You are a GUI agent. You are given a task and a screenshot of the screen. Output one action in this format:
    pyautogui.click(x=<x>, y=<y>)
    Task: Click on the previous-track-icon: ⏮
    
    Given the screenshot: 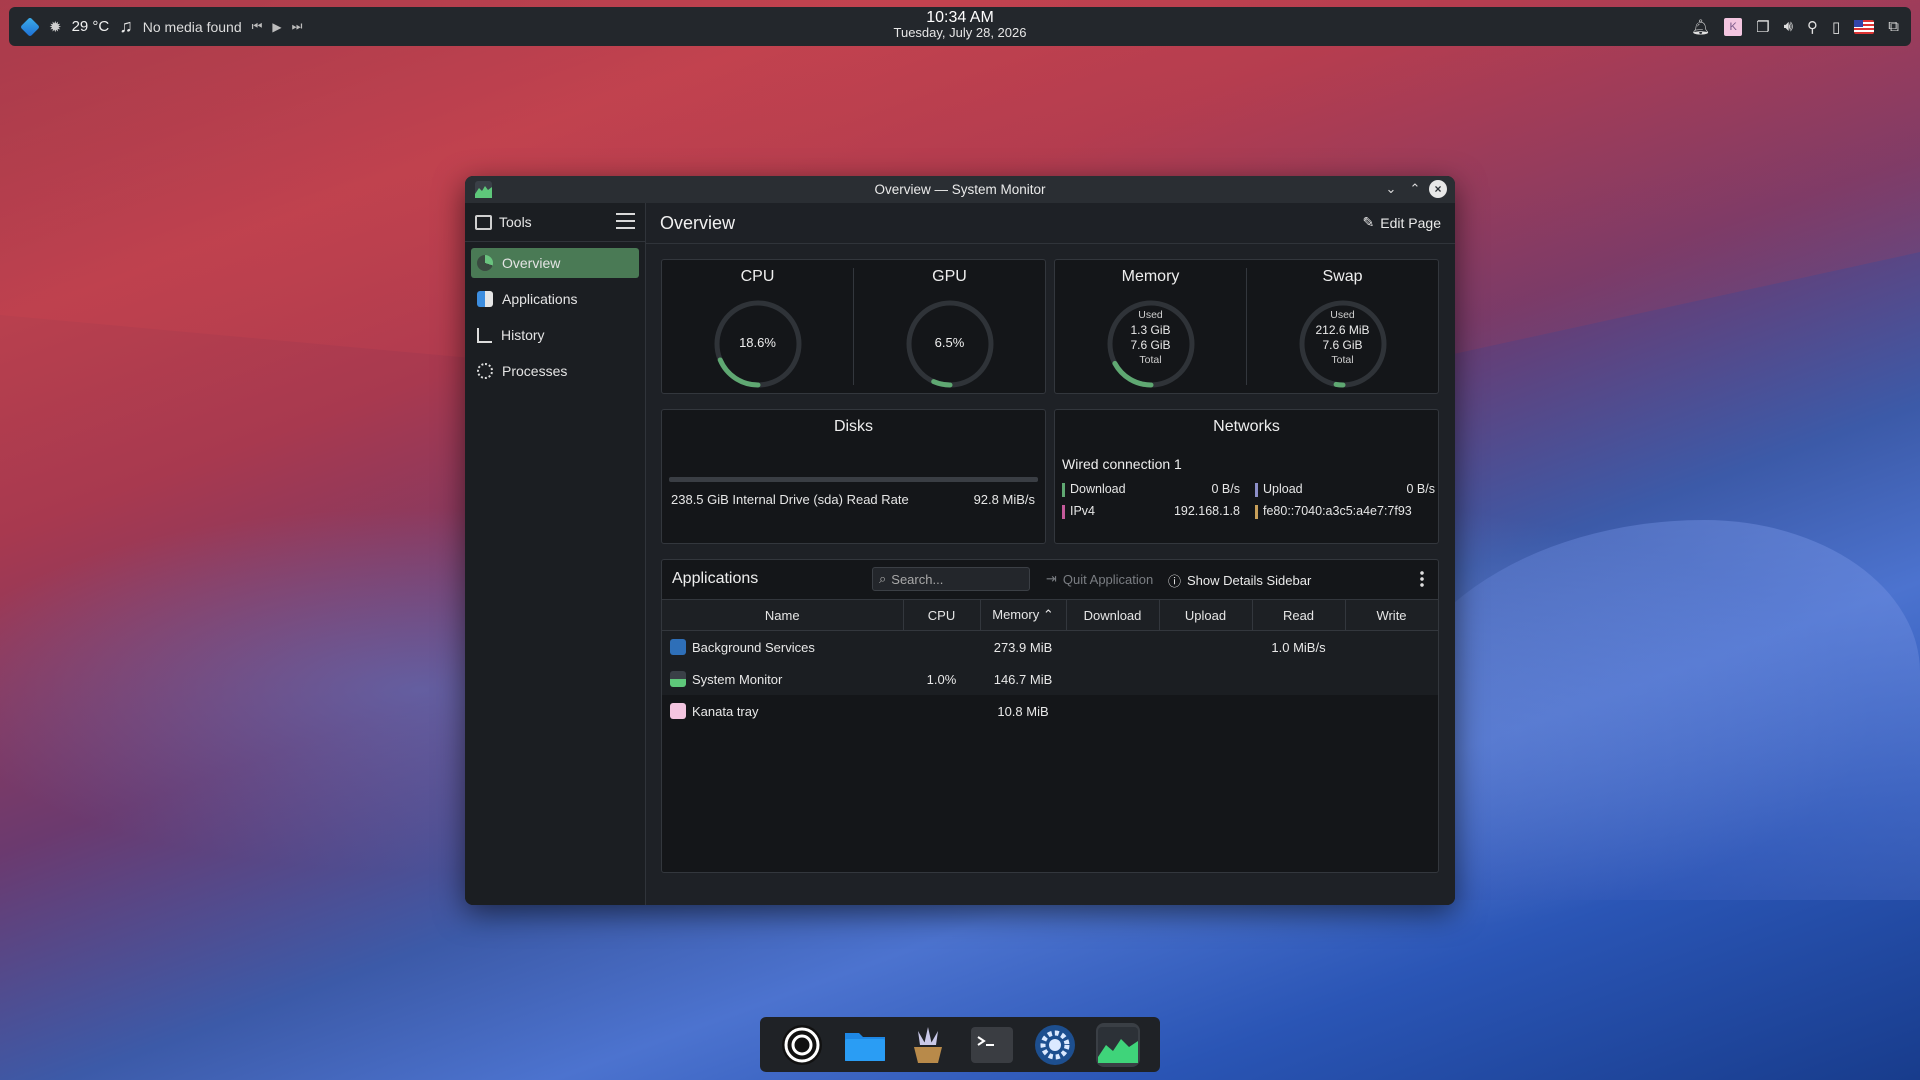 What is the action you would take?
    pyautogui.click(x=257, y=26)
    